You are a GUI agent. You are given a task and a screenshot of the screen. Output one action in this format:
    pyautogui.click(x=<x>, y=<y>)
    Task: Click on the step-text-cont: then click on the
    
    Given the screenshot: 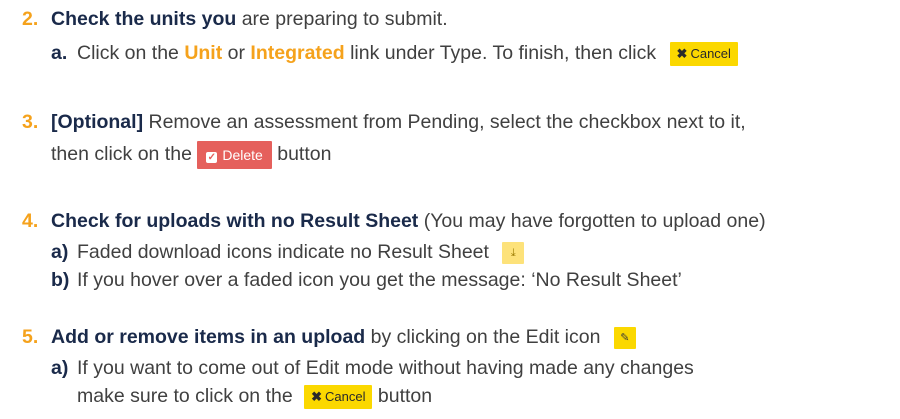 What is the action you would take?
    pyautogui.click(x=124, y=154)
    